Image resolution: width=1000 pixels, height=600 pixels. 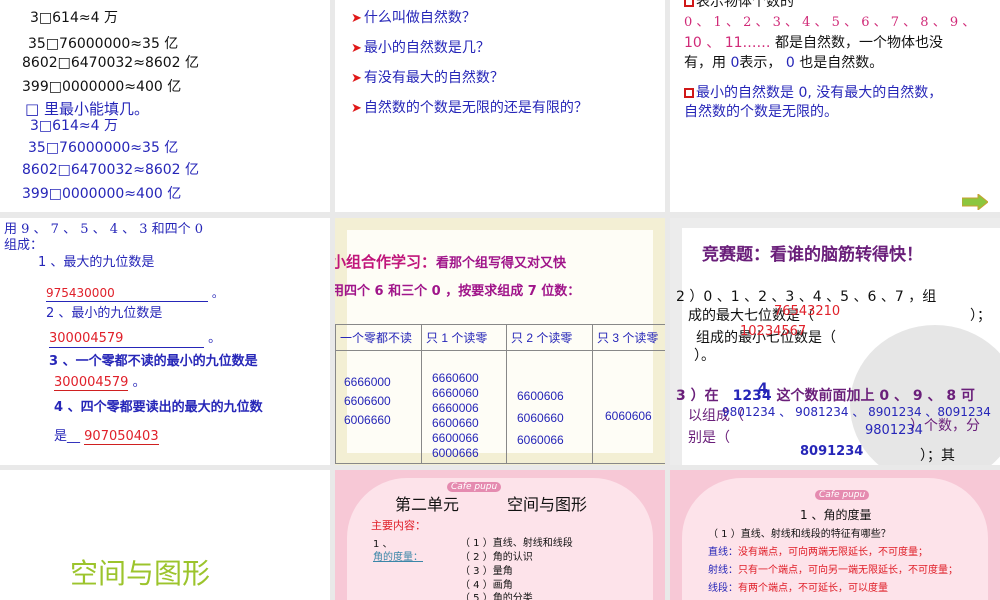 I want to click on question-item: ➤ 最小的自然数是几？, so click(x=420, y=48).